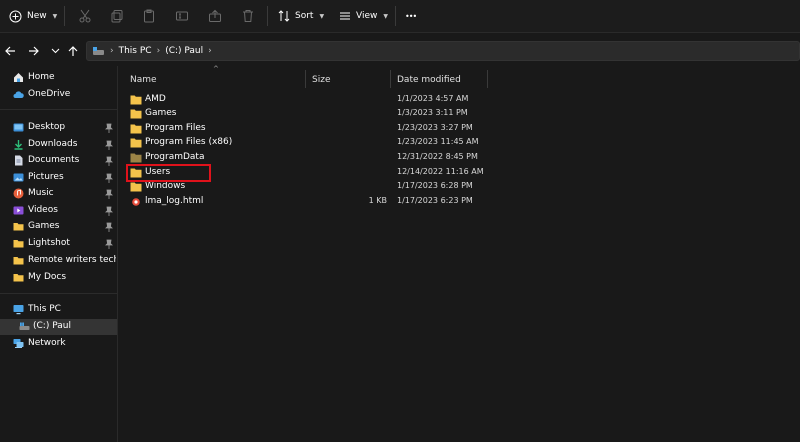  What do you see at coordinates (377, 200) in the screenshot?
I see `file-size: 1 KB` at bounding box center [377, 200].